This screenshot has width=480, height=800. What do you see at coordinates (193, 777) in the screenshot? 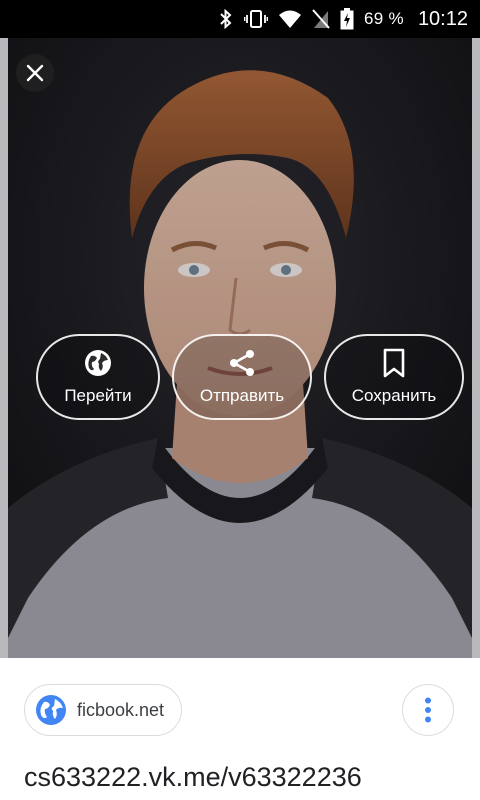
I see `image-url: cs633222.vk.me/v63322236` at bounding box center [193, 777].